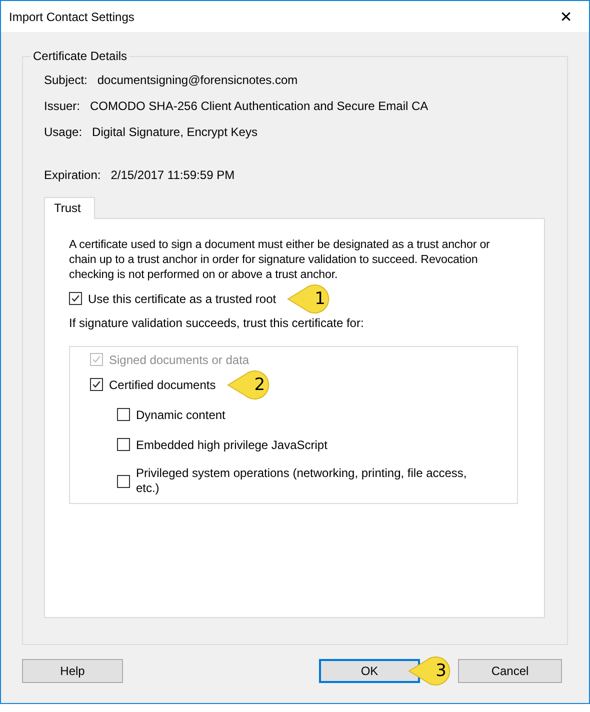  I want to click on checkbox-label: Certified documents, so click(162, 385).